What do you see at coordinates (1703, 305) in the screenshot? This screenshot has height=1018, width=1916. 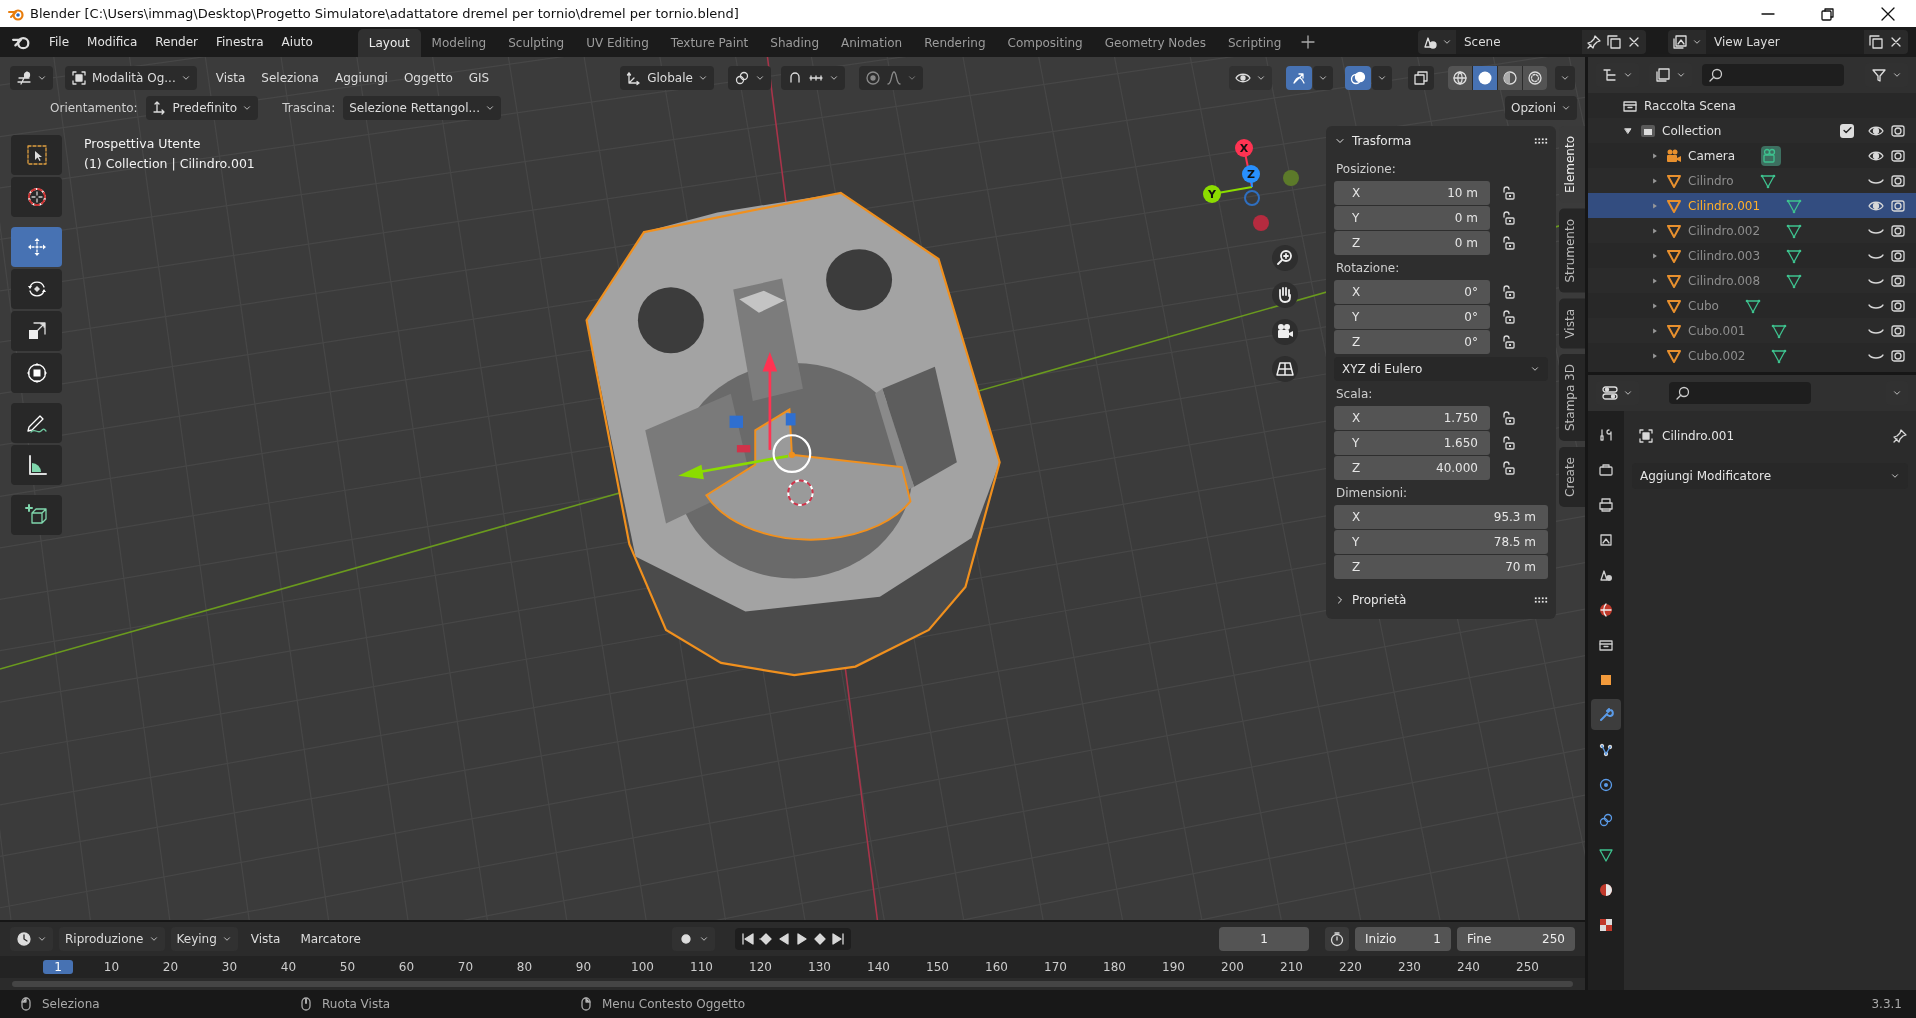 I see `outliner-item: Cubo` at bounding box center [1703, 305].